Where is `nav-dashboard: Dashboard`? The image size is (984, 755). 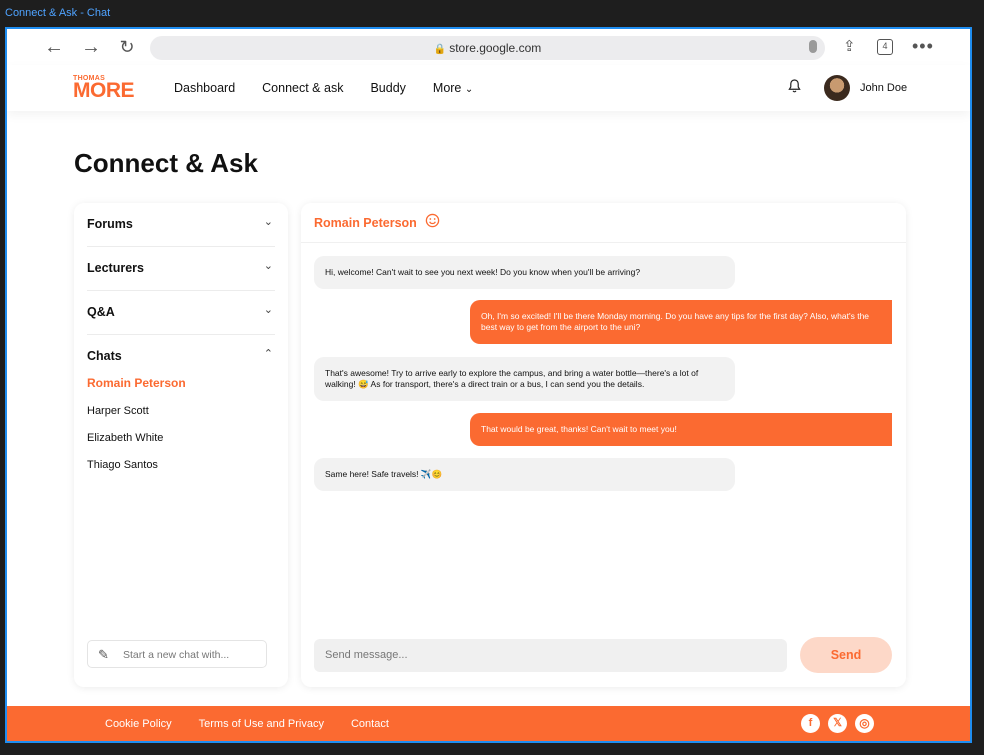 nav-dashboard: Dashboard is located at coordinates (204, 88).